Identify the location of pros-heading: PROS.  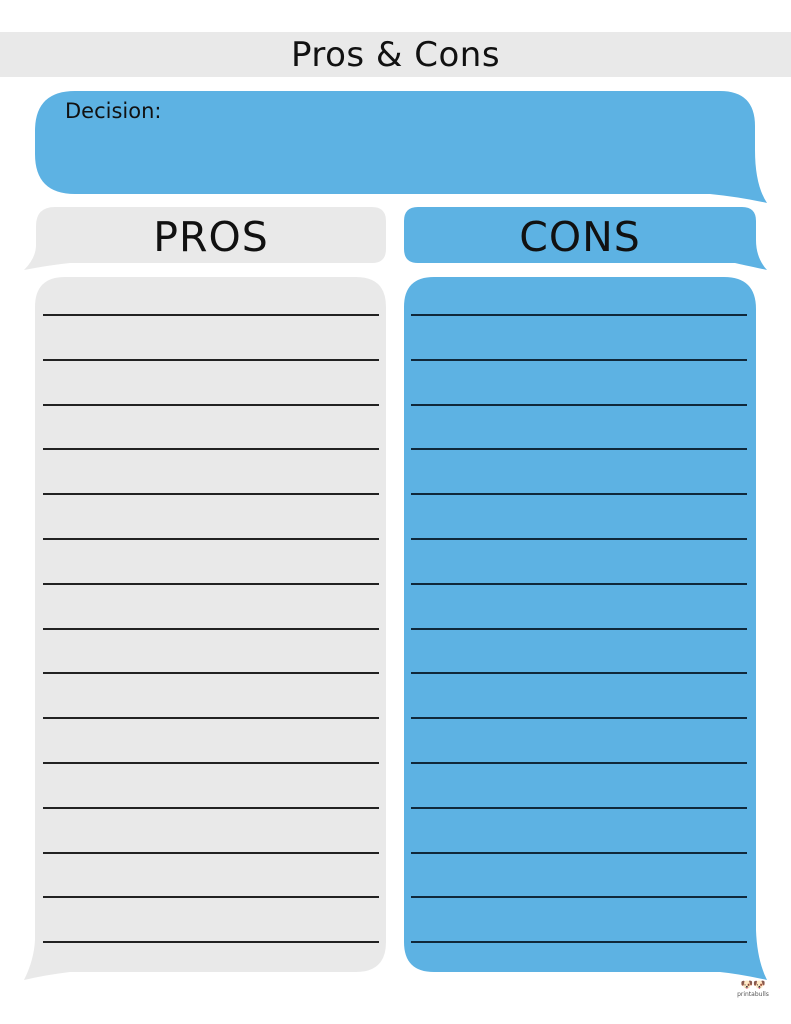
(211, 237).